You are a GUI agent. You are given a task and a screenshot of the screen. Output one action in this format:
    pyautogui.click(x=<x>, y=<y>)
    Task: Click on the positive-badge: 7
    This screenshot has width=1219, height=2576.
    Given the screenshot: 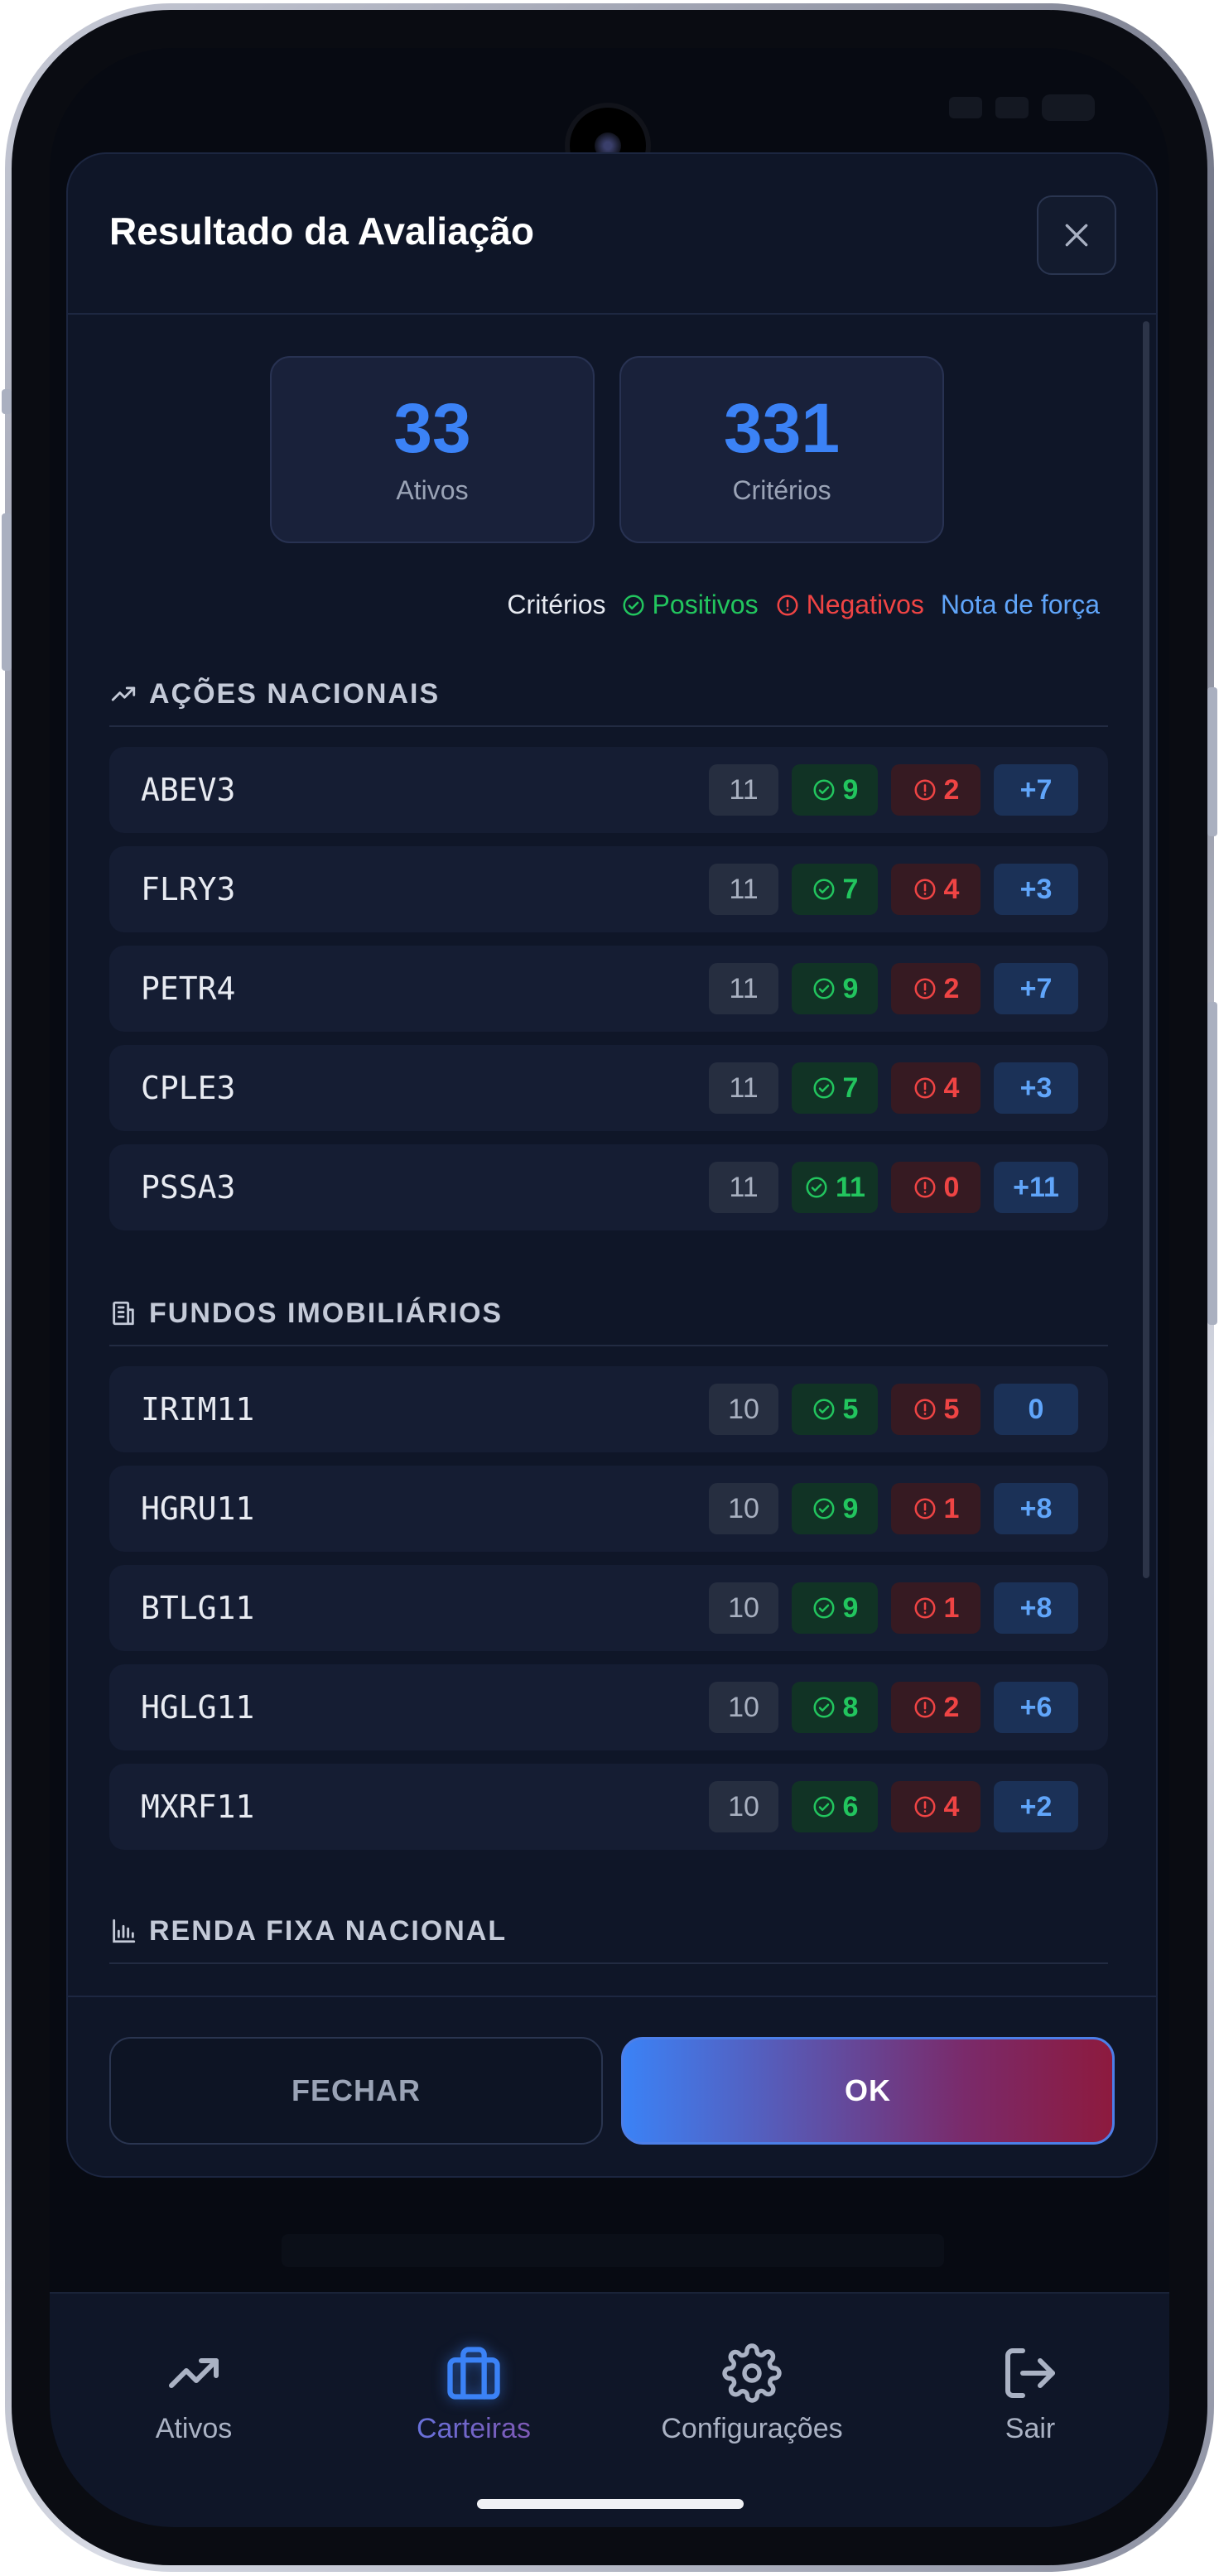 What is the action you would take?
    pyautogui.click(x=835, y=889)
    